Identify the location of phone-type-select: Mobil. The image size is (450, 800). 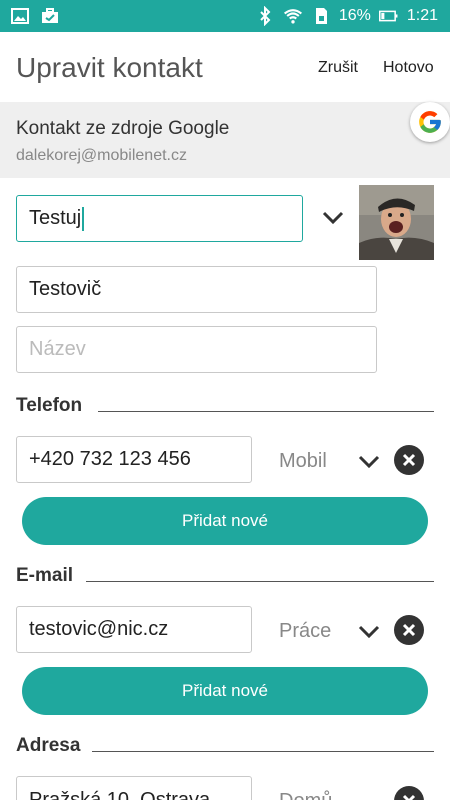
(303, 461).